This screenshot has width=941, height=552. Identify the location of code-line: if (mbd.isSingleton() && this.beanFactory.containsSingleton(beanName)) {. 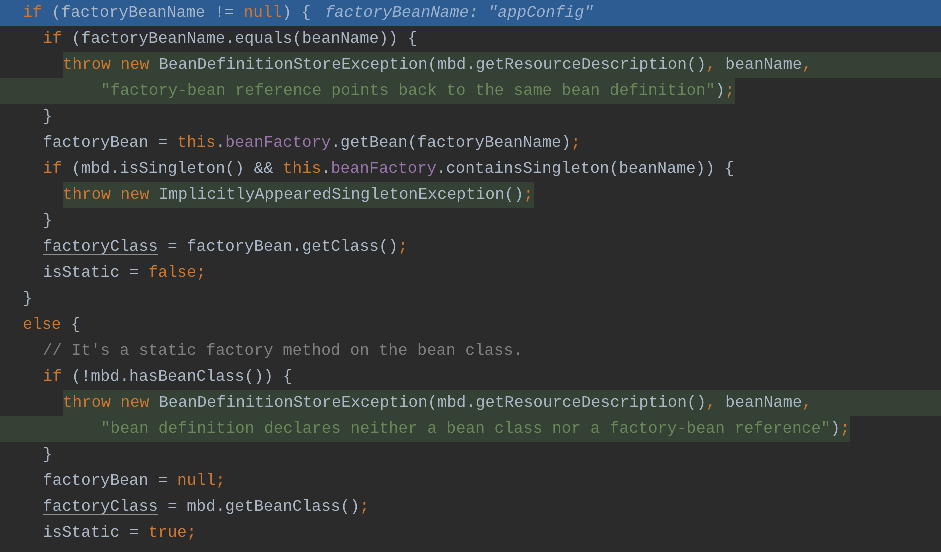
(388, 169).